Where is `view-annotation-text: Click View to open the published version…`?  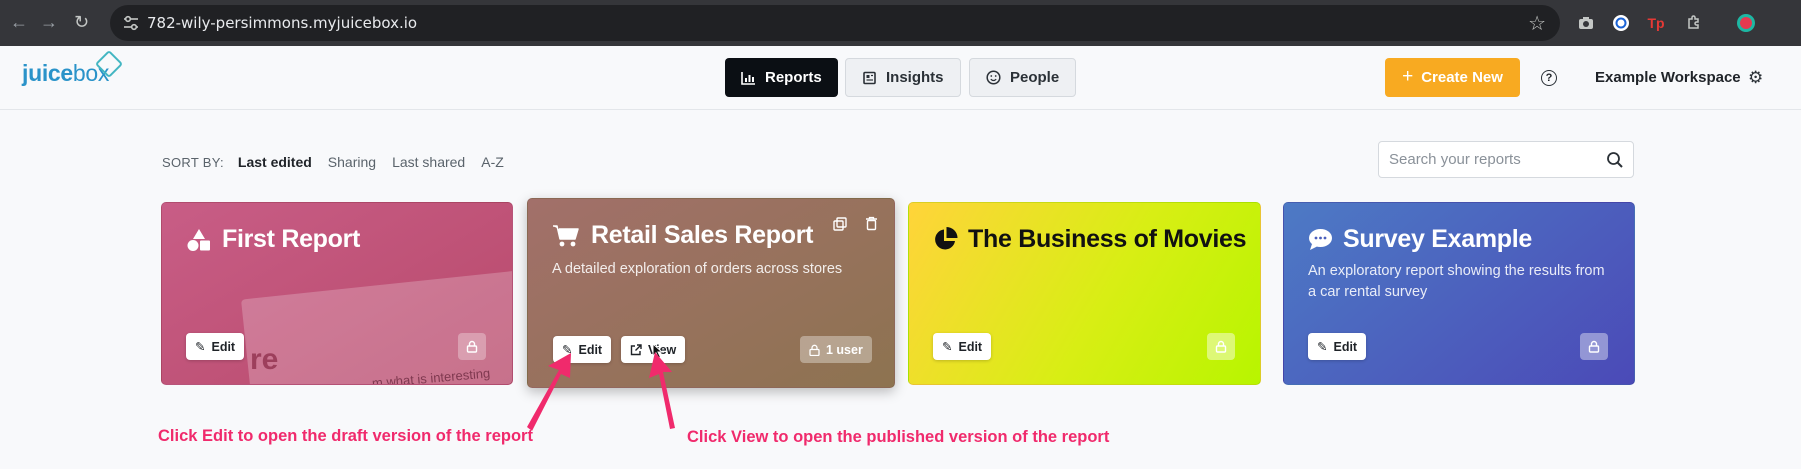 view-annotation-text: Click View to open the published version… is located at coordinates (898, 437).